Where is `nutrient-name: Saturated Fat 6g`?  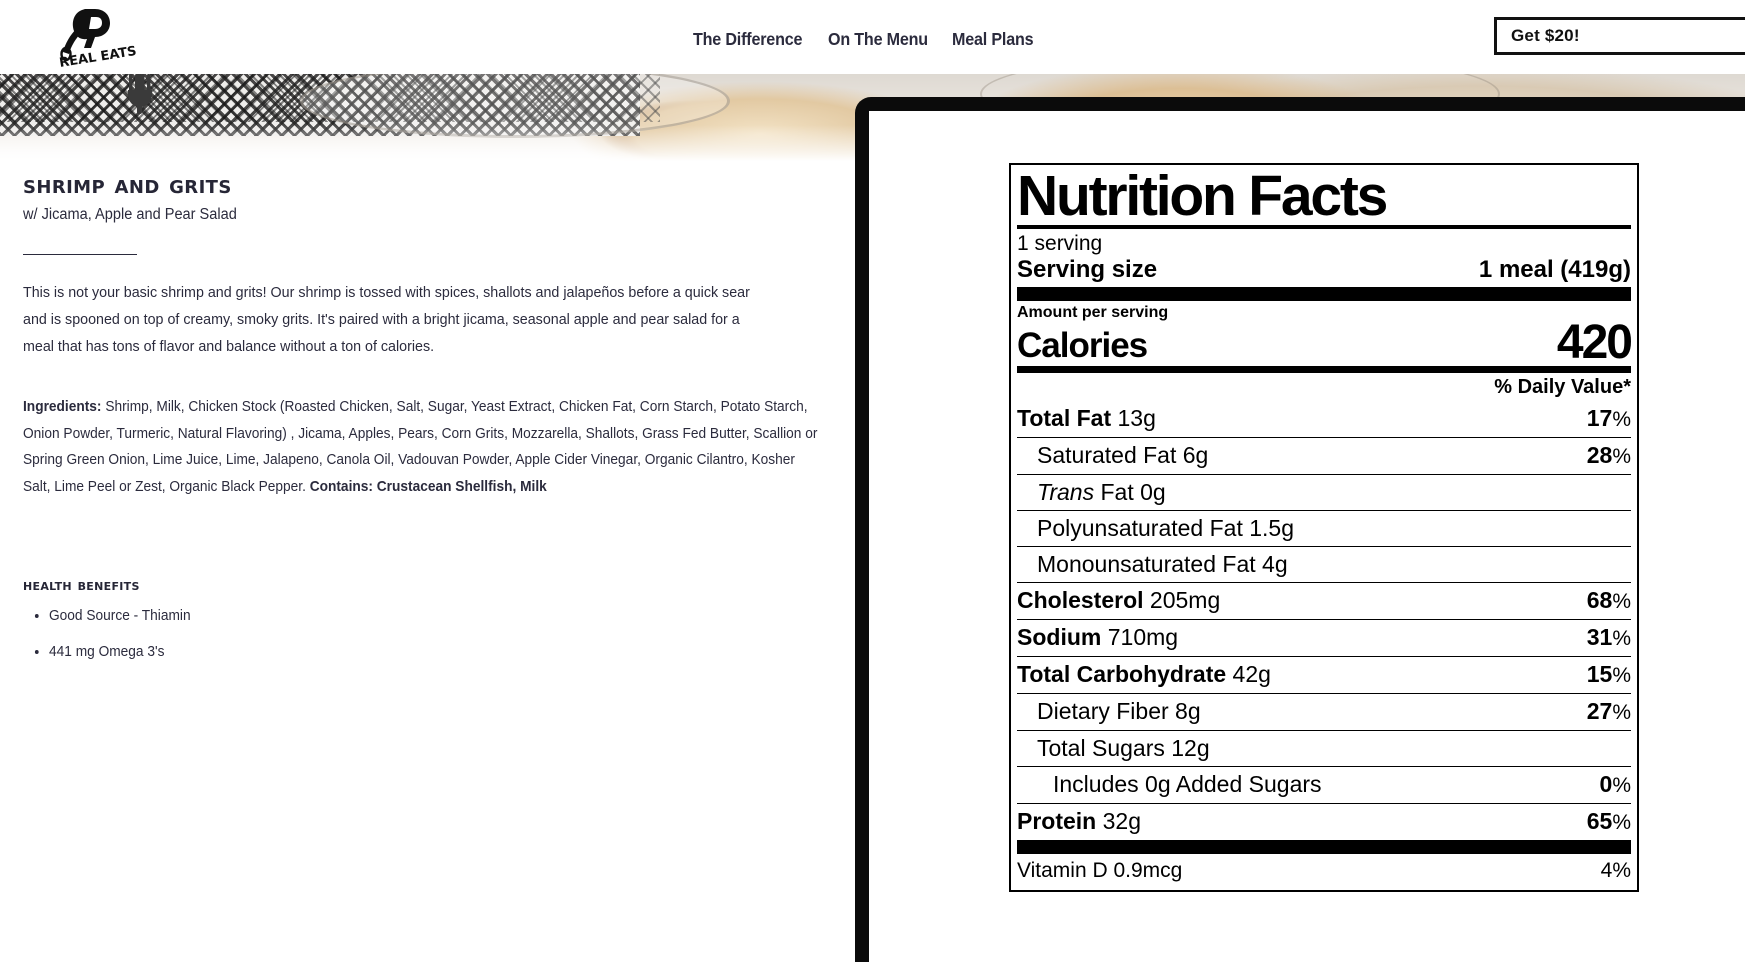
nutrient-name: Saturated Fat 6g is located at coordinates (1123, 455).